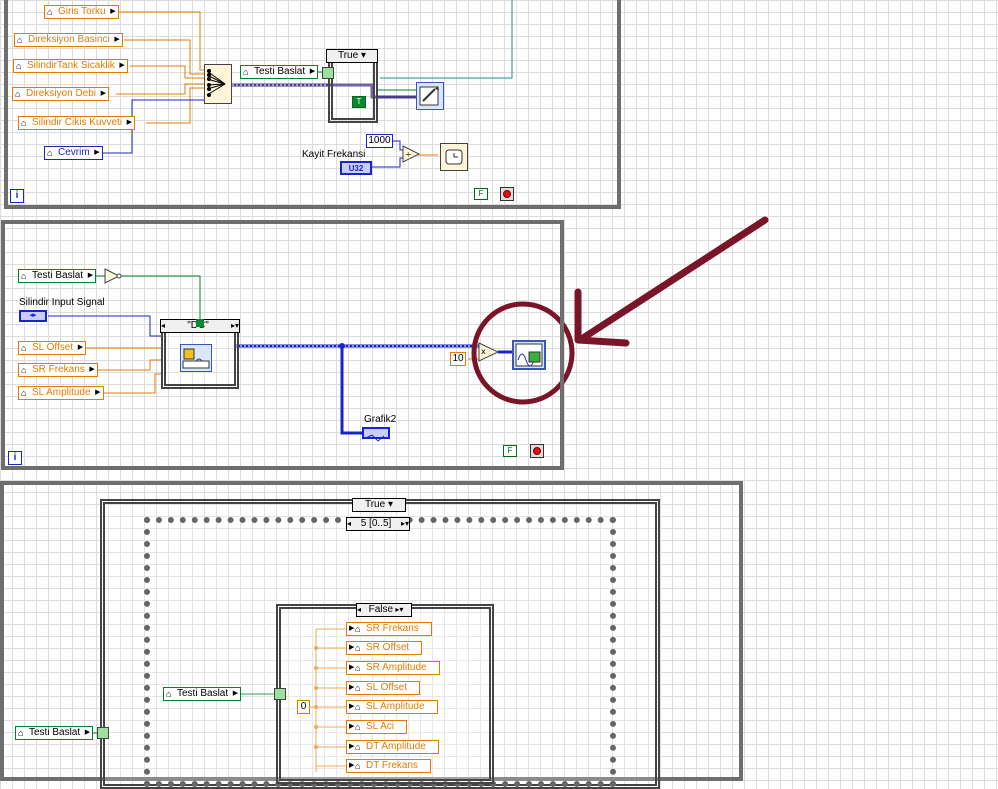  Describe the element at coordinates (388, 647) in the screenshot. I see `control-label: SR Offset` at that location.